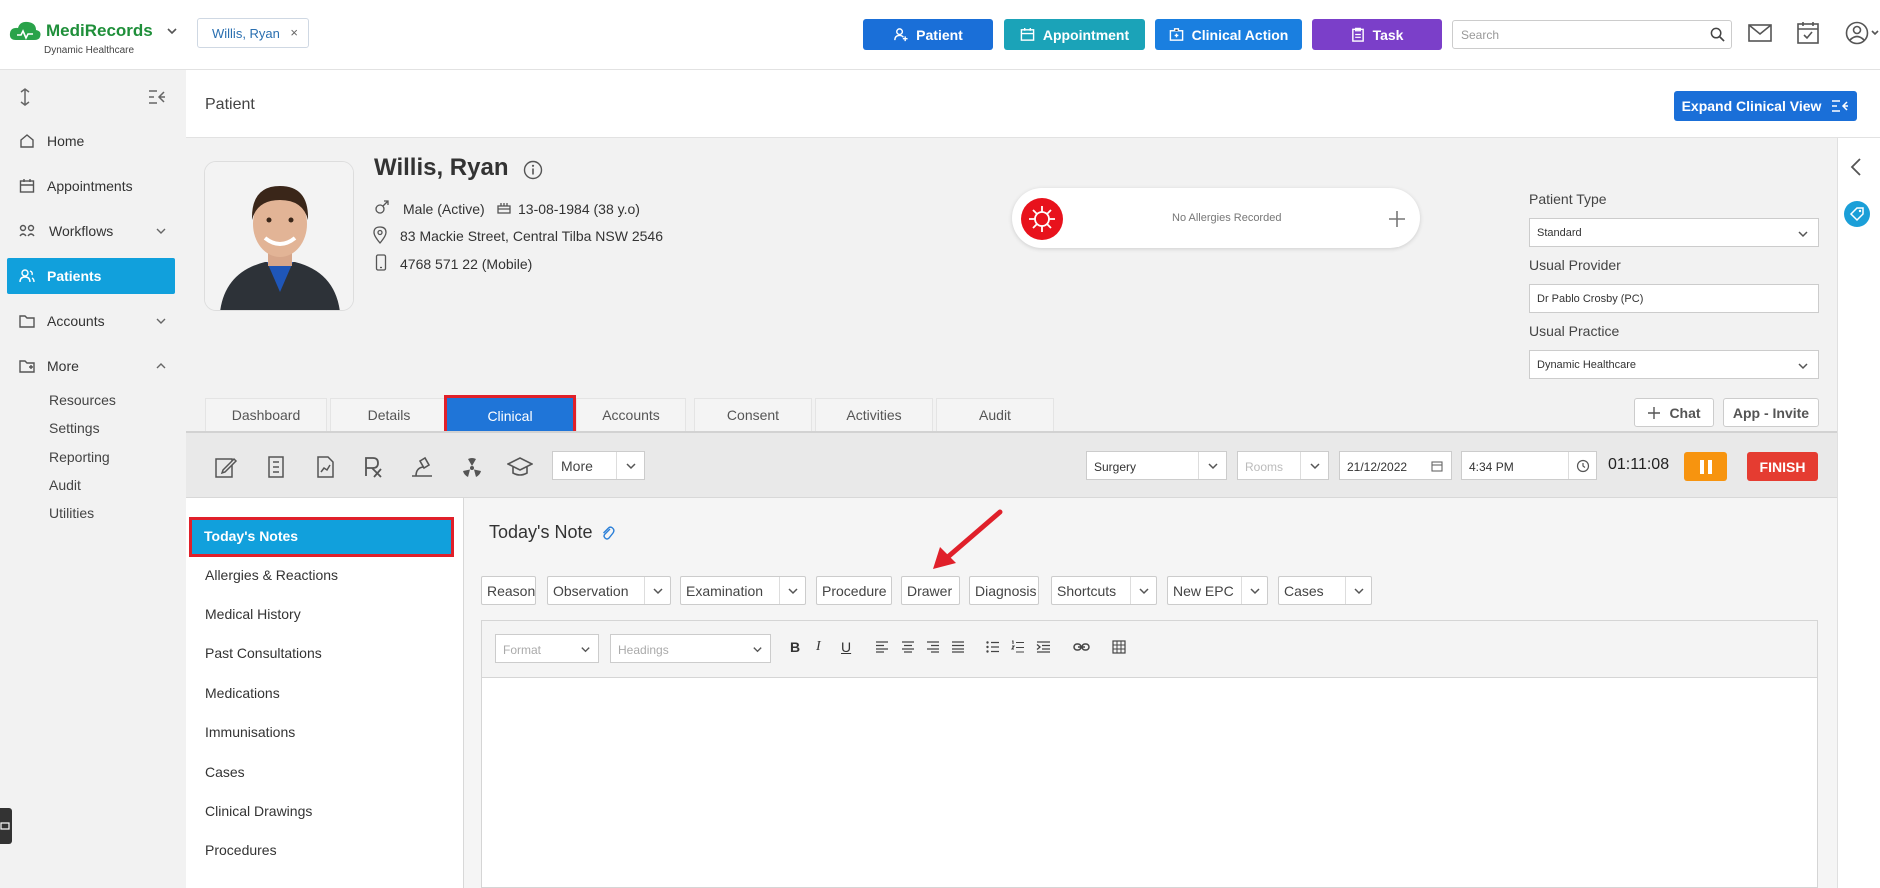  Describe the element at coordinates (930, 590) in the screenshot. I see `note-drawer-button: Drawer` at that location.